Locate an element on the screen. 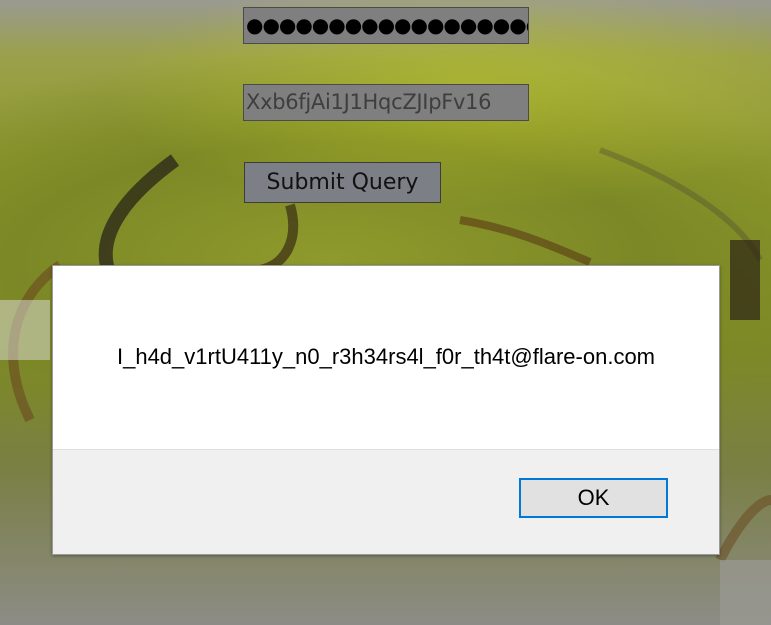 This screenshot has height=625, width=771. text-input: Xxb6fjAi1J1HqcZJIpFv16 is located at coordinates (386, 102).